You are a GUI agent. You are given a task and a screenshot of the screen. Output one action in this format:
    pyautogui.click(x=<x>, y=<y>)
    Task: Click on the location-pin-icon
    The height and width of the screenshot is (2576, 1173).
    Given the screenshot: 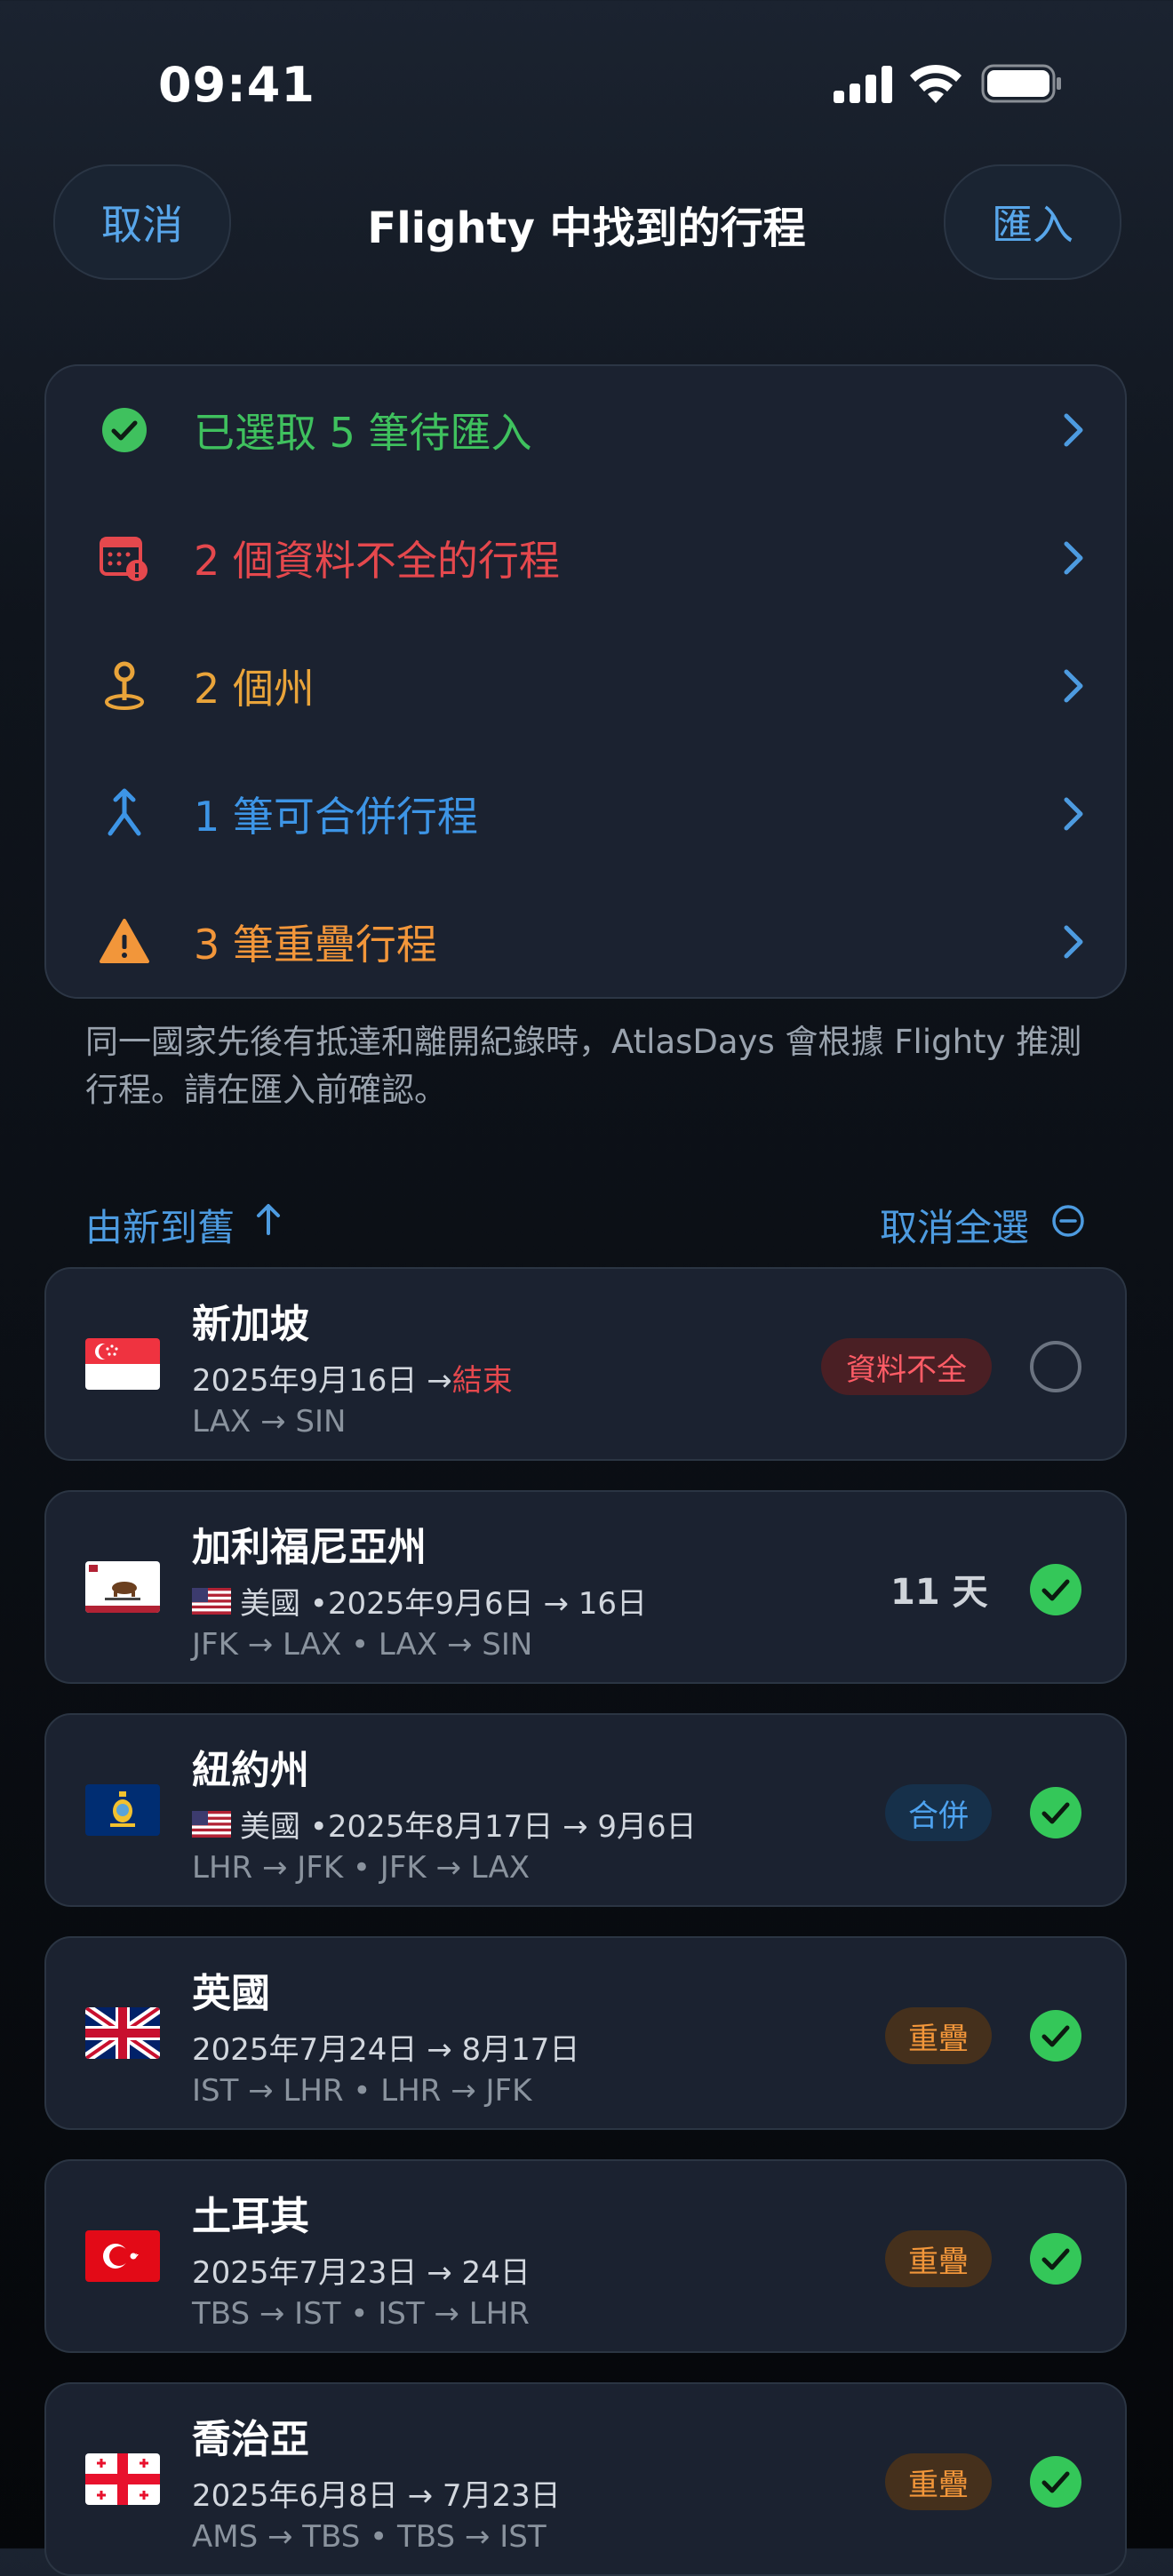 What is the action you would take?
    pyautogui.click(x=124, y=685)
    